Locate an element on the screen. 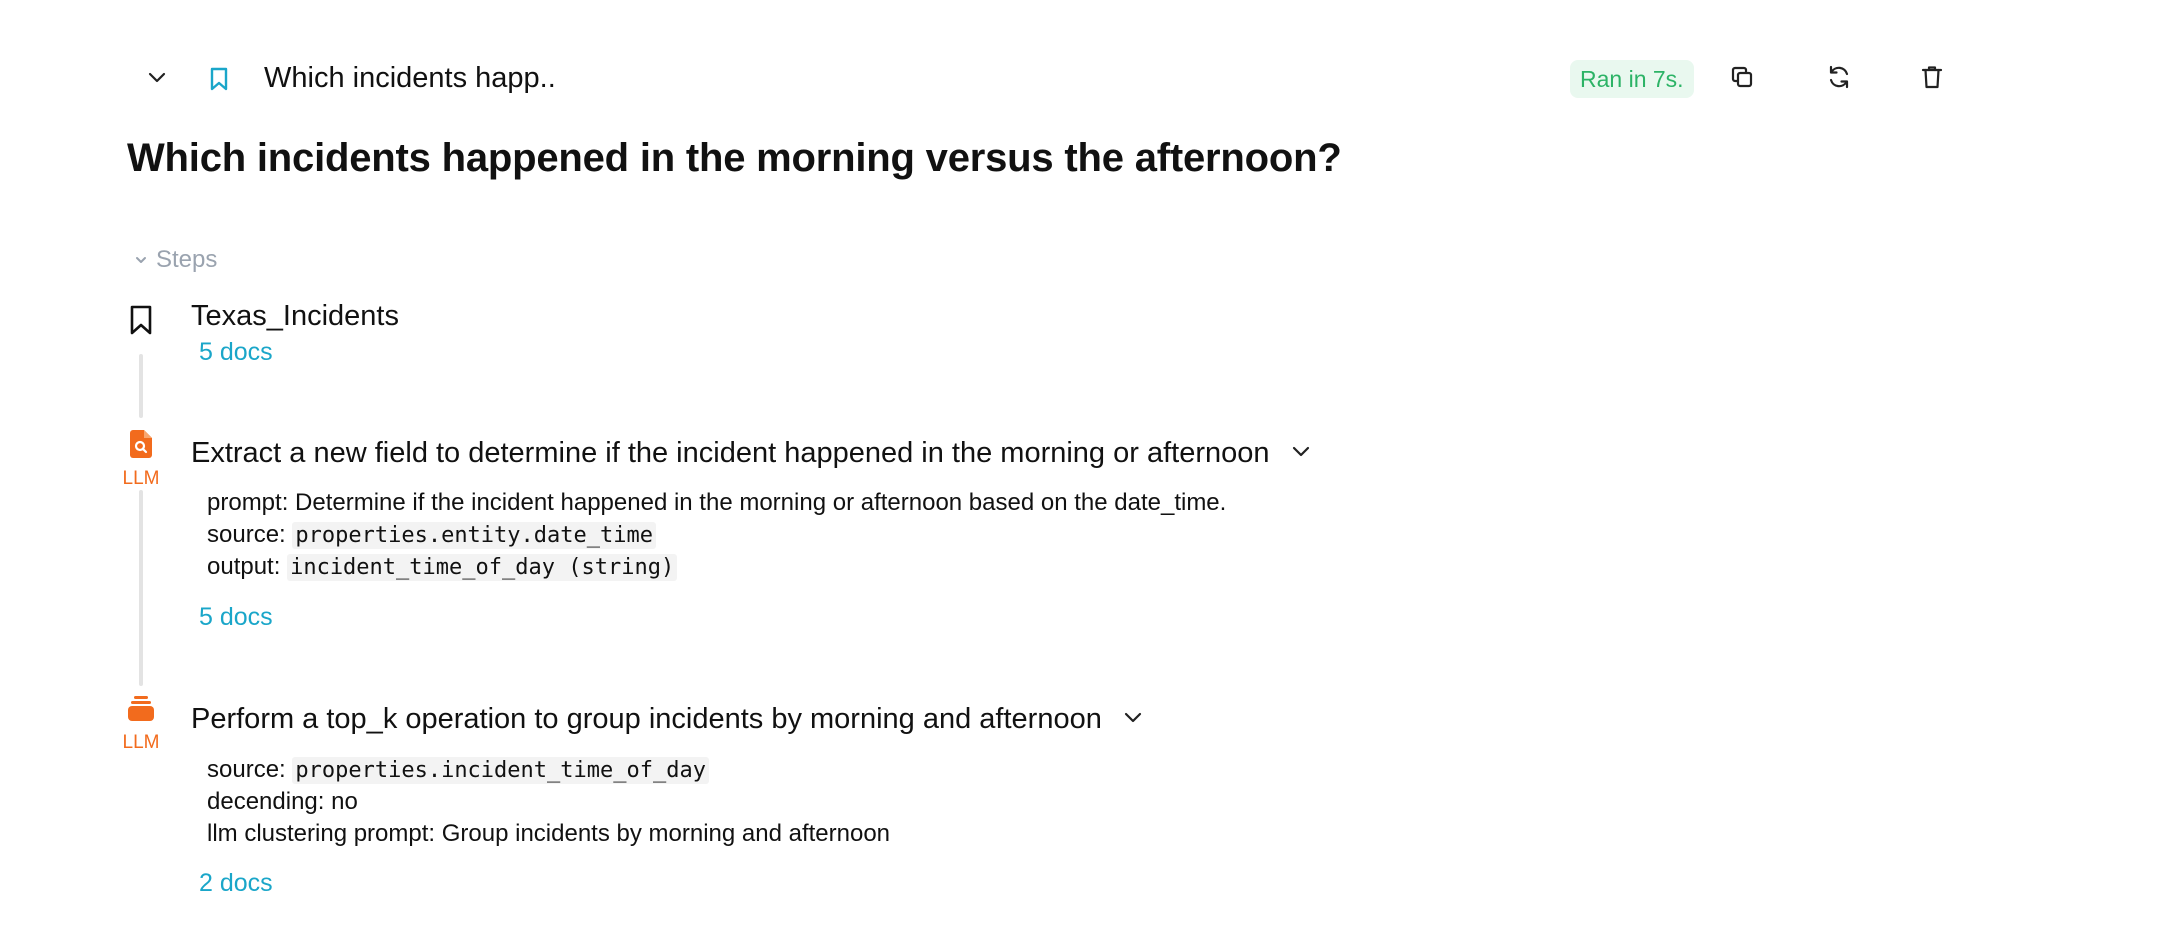 This screenshot has height=942, width=2172. rerun-button is located at coordinates (1839, 79).